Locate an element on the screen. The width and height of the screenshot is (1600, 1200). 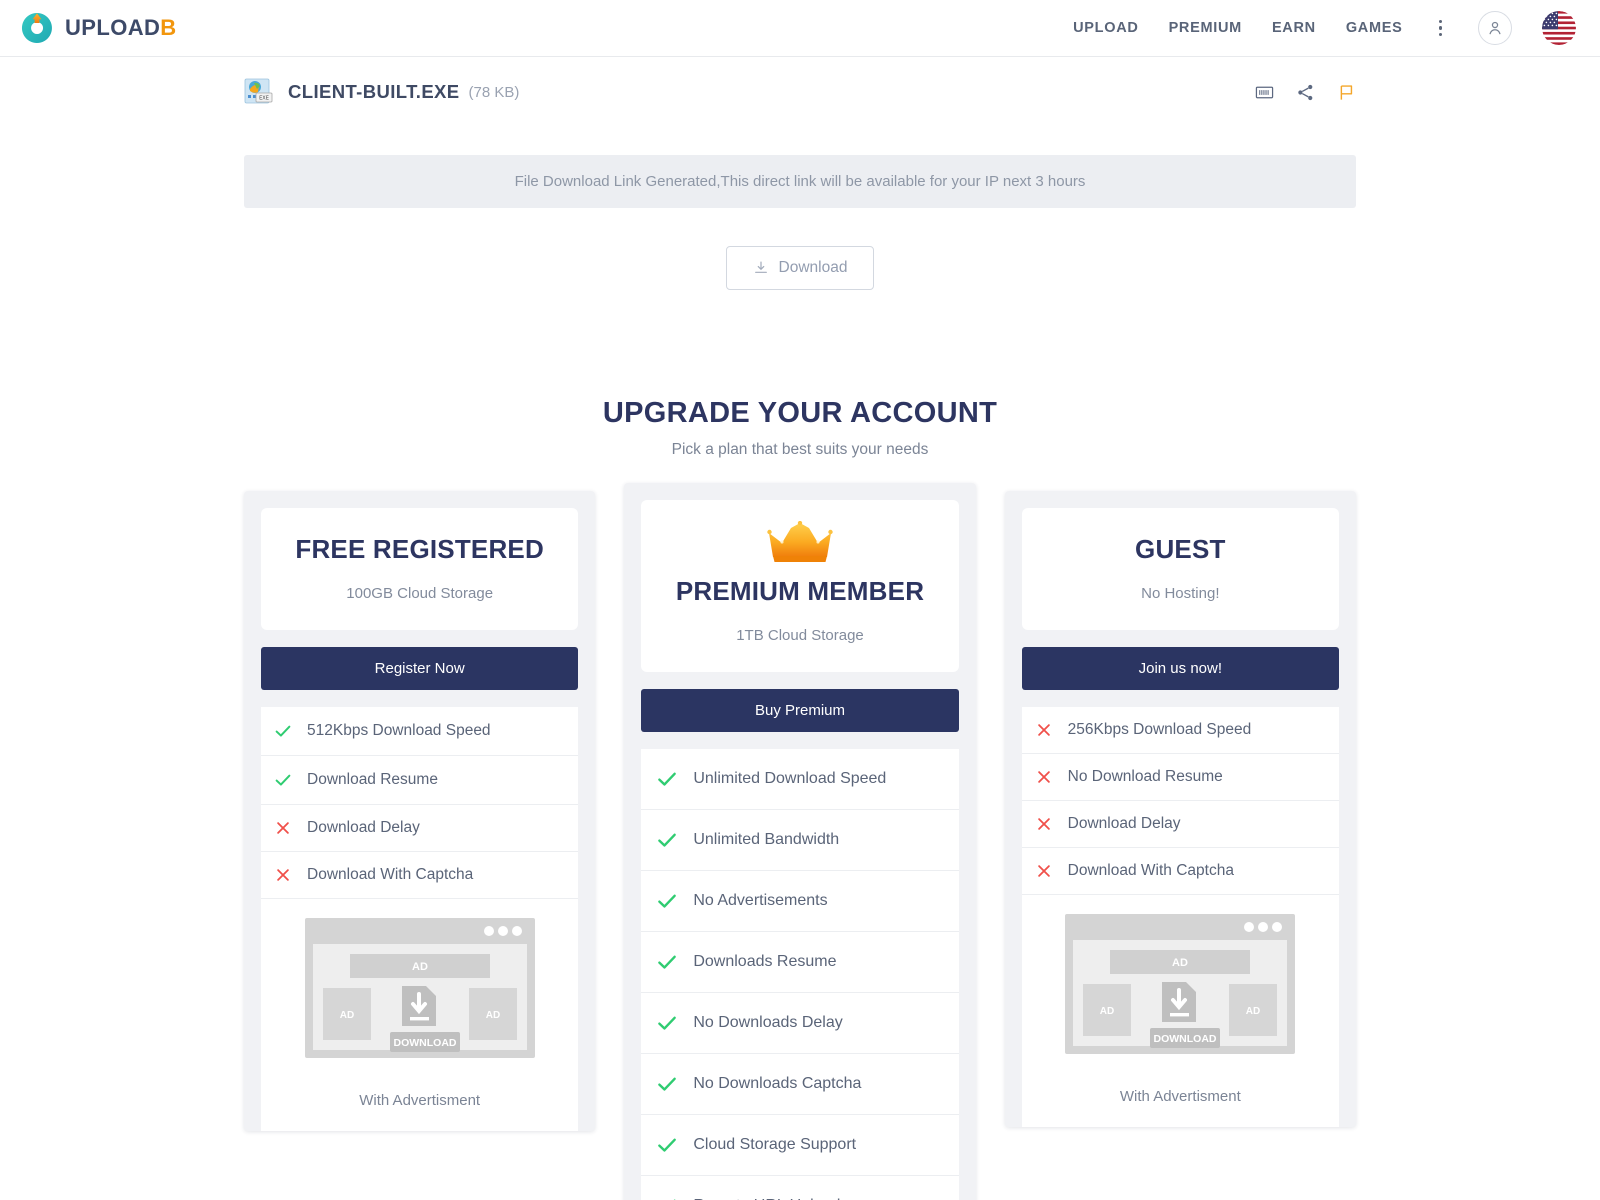
pricing-card-header: PREMIUM MEMBER 1TB Cloud Storage is located at coordinates (800, 586).